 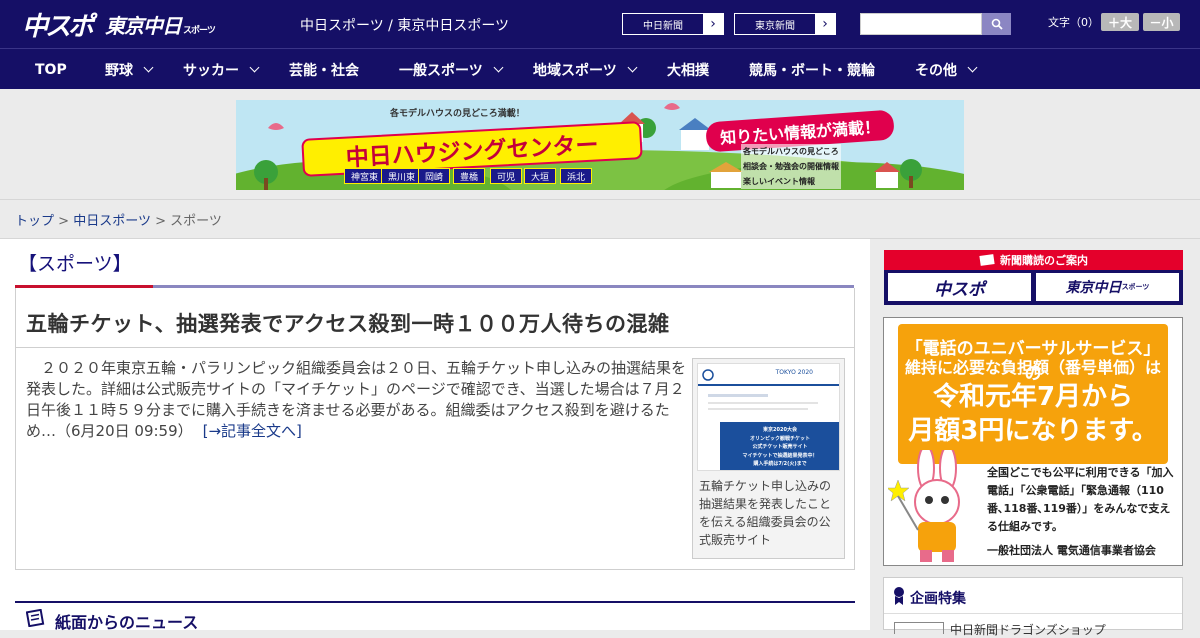 What do you see at coordinates (791, 166) in the screenshot?
I see `banner-bullets: 各モデルハウスの見どころ 相談会・勉強会の開催情報 楽しいイベント情報` at bounding box center [791, 166].